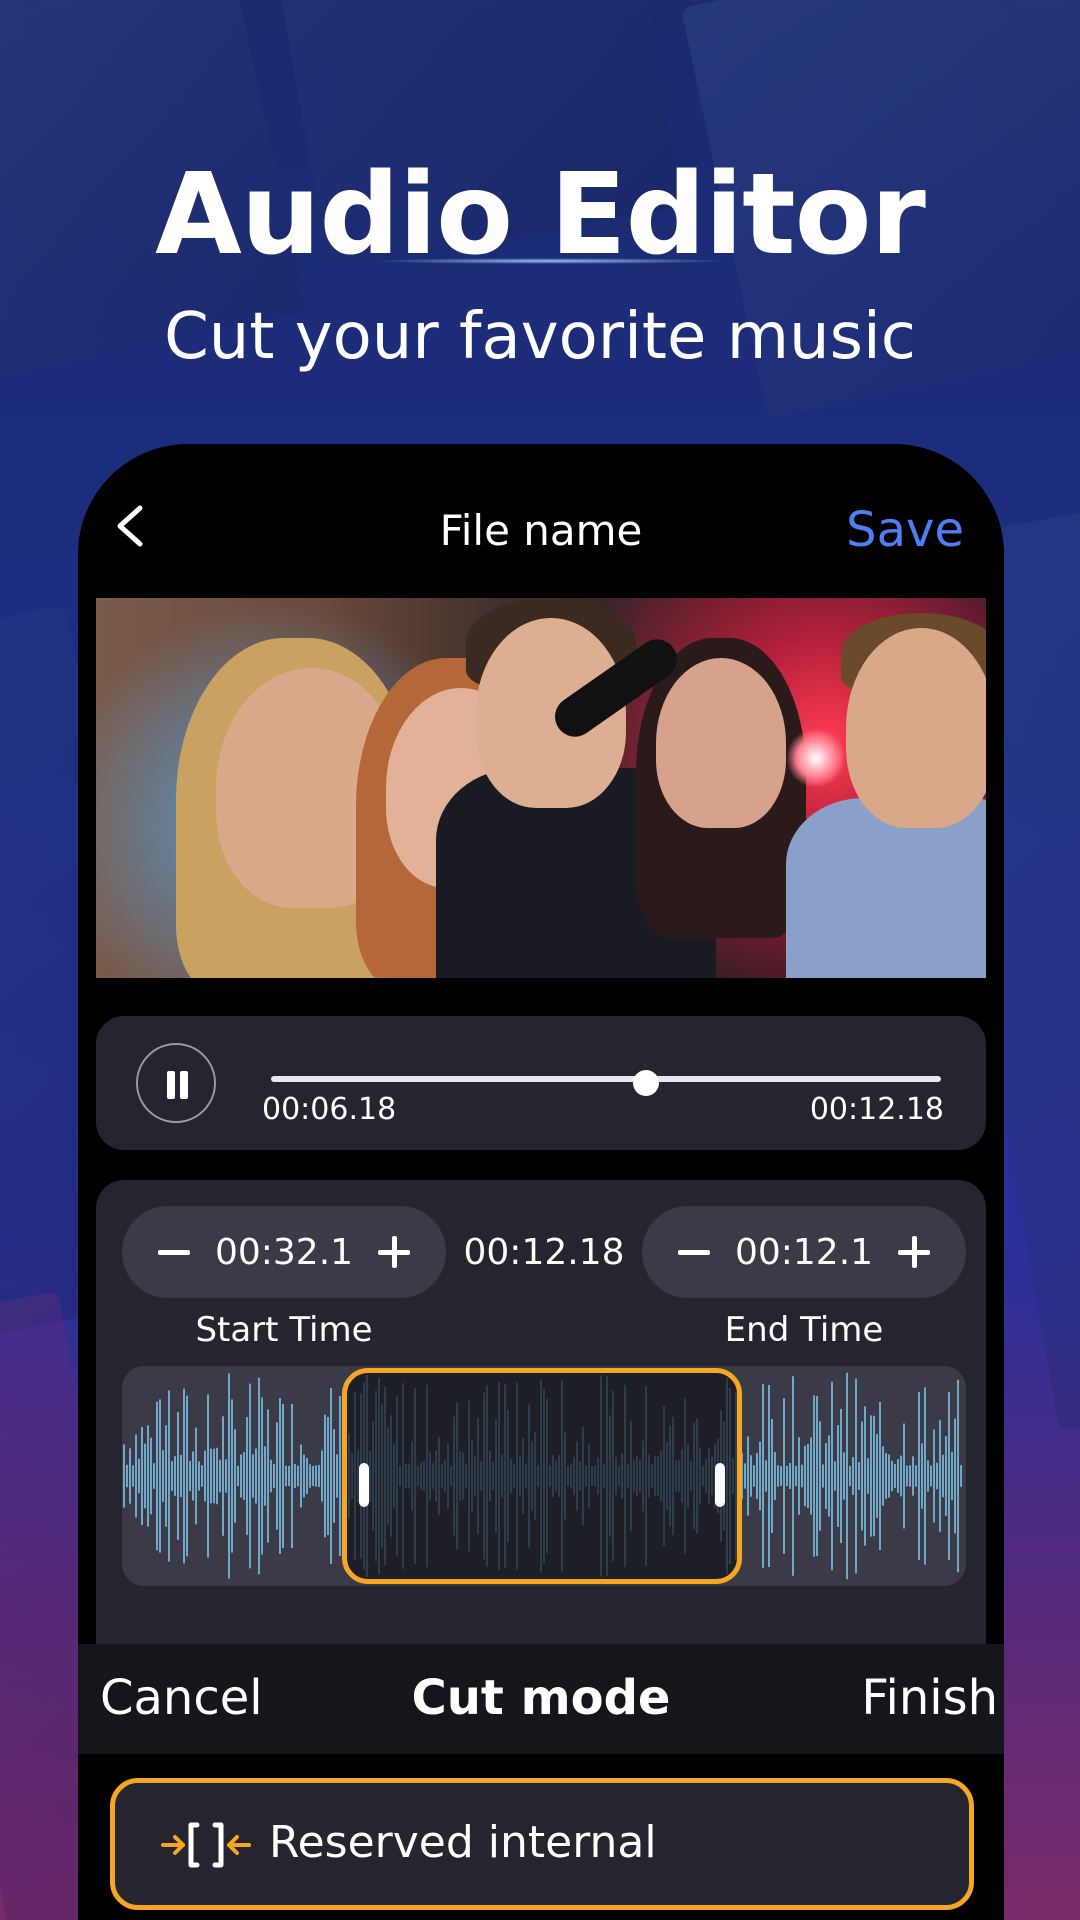 Image resolution: width=1080 pixels, height=1920 pixels. What do you see at coordinates (876, 1109) in the screenshot?
I see `total-time: 00:12.18` at bounding box center [876, 1109].